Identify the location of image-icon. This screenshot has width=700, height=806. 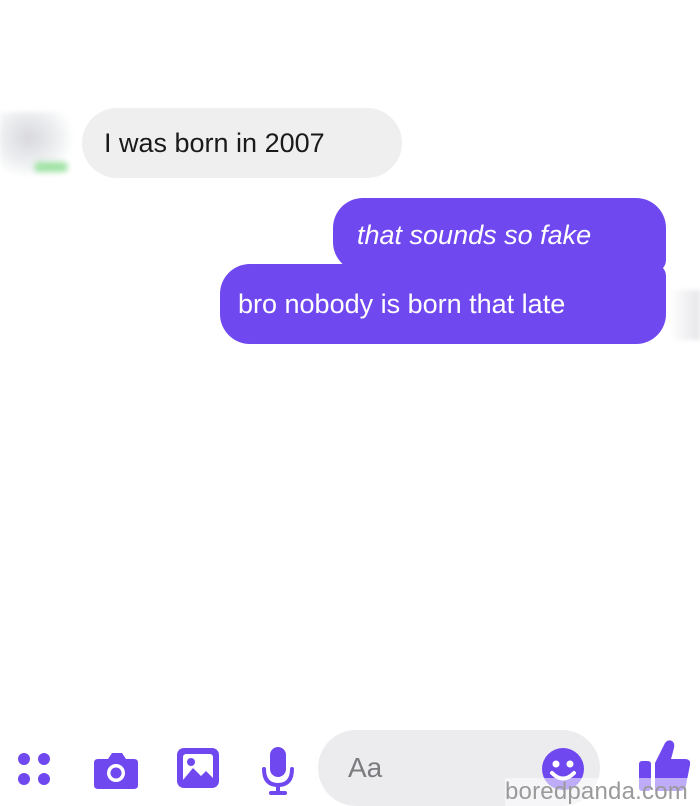
(198, 768).